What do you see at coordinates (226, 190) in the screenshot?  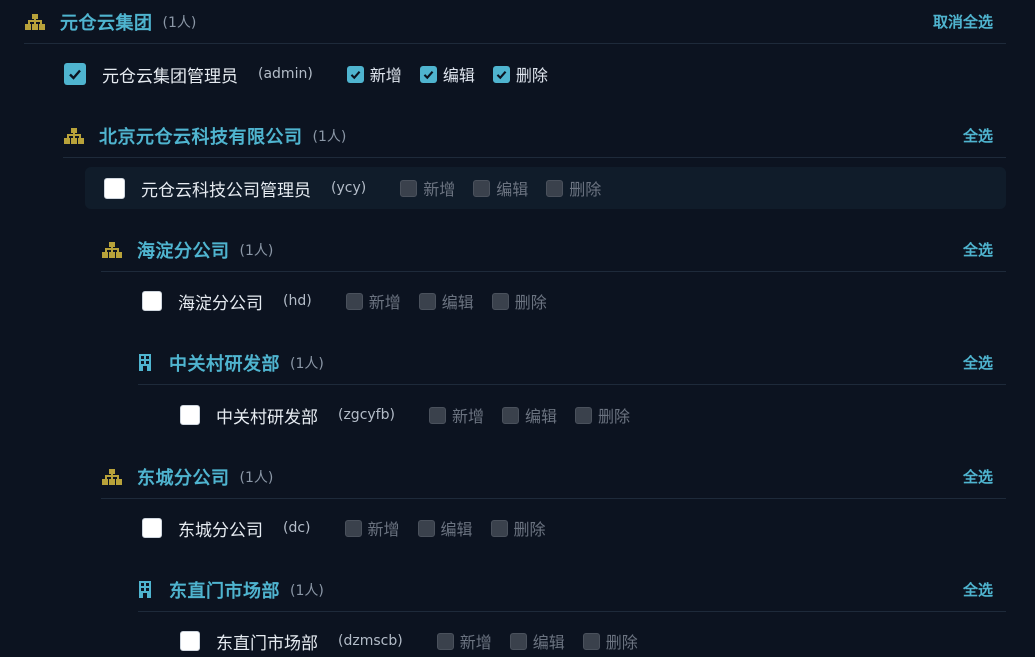 I see `user-name: 元仓云科技公司管理员` at bounding box center [226, 190].